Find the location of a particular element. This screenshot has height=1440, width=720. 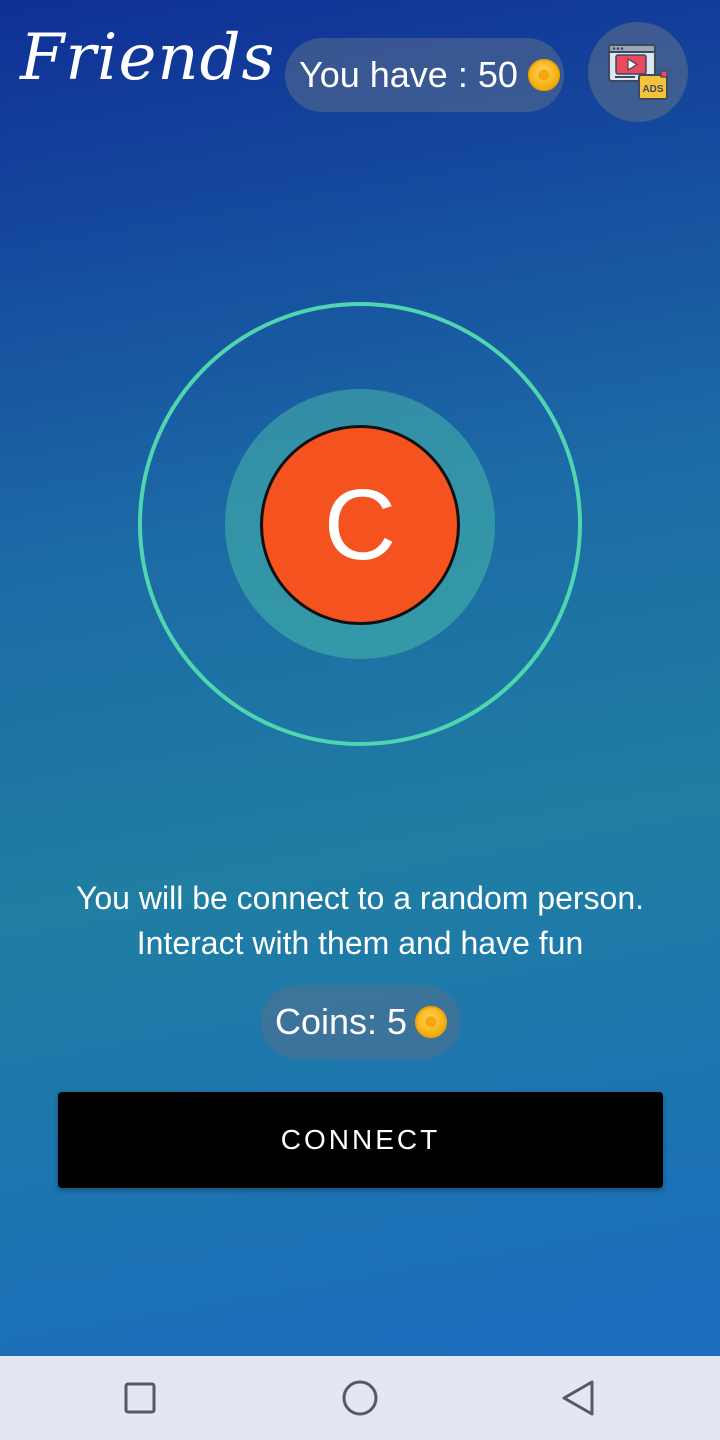

user-avatar: C is located at coordinates (360, 525).